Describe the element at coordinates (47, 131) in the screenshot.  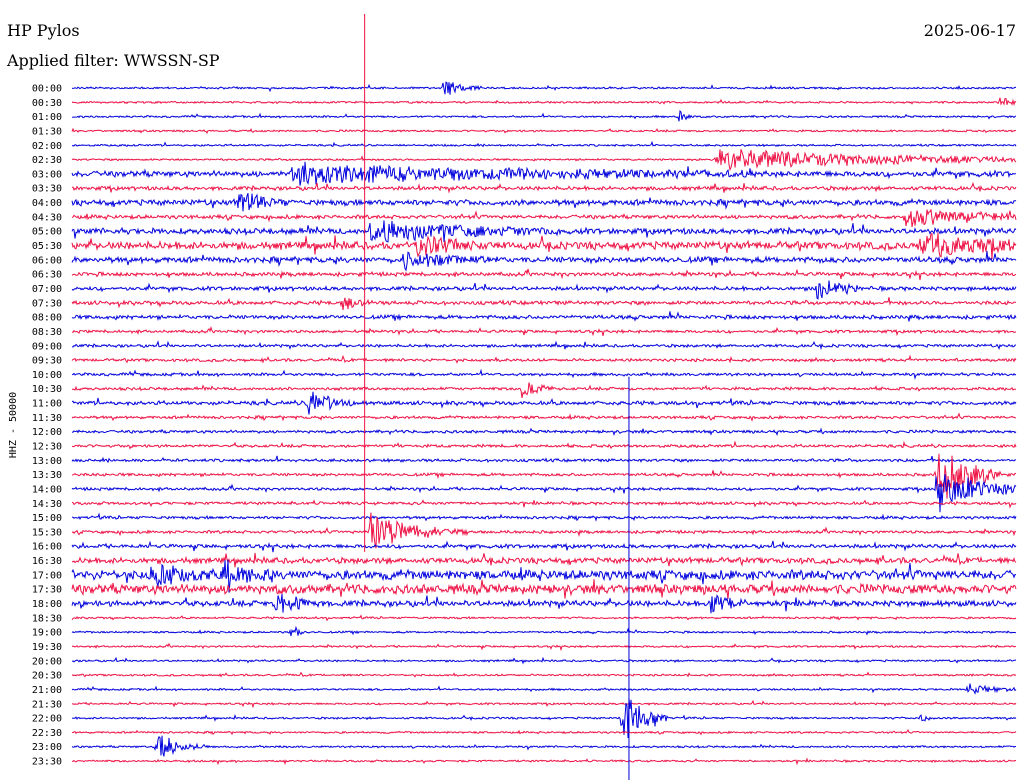
I see `row-time-label: 01:30` at that location.